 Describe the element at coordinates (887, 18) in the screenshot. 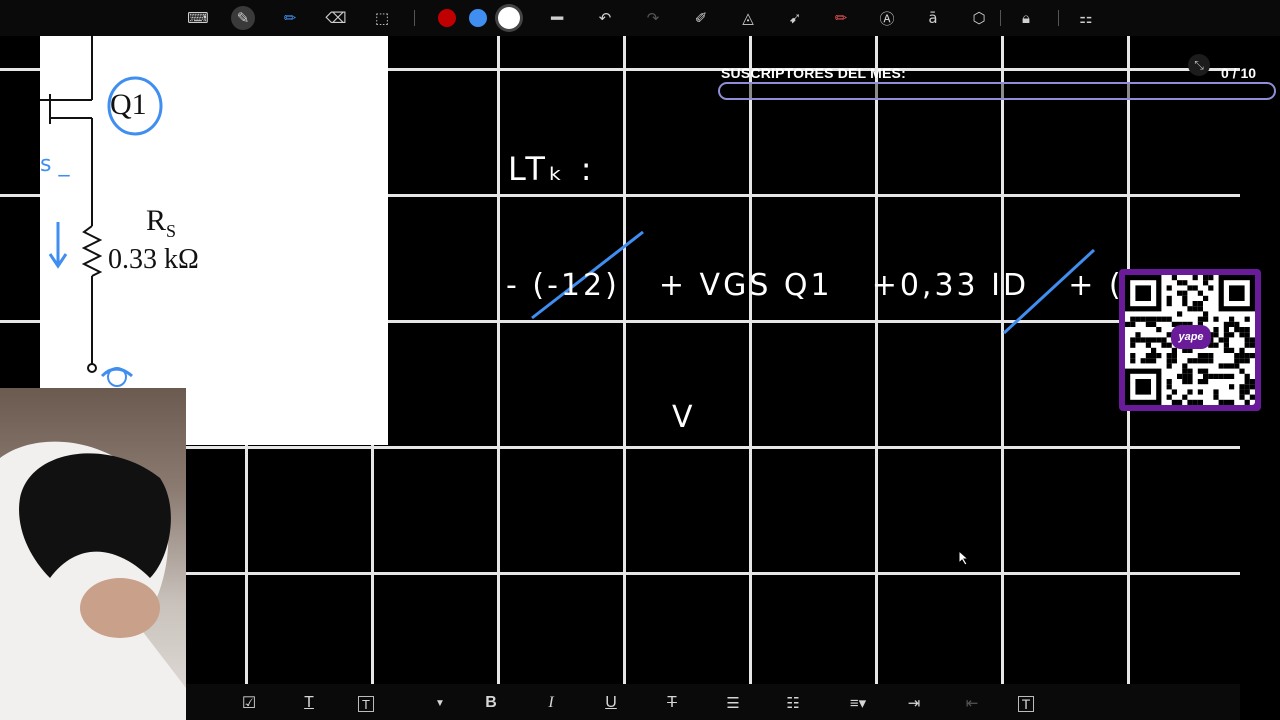

I see `text-a-icon: Ⓐ` at that location.